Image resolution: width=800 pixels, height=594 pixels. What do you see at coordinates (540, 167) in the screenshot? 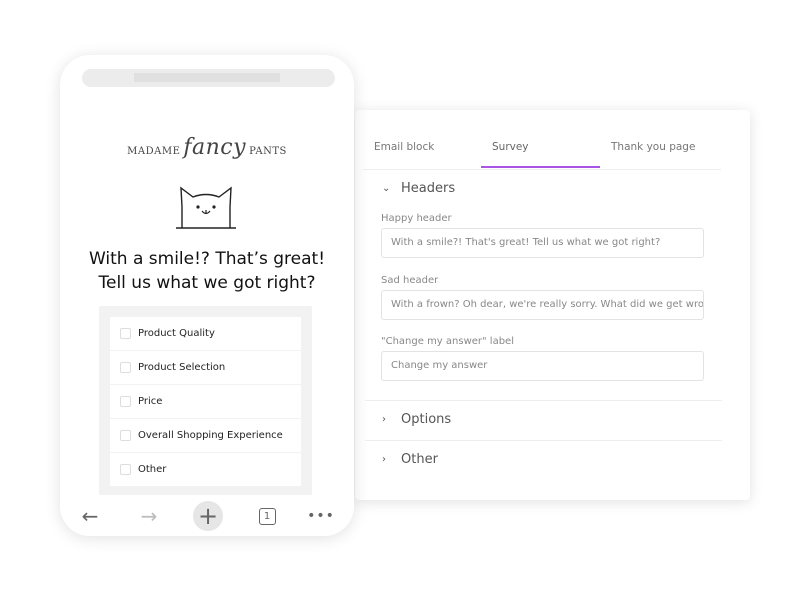
I see `active-tab-indicator` at bounding box center [540, 167].